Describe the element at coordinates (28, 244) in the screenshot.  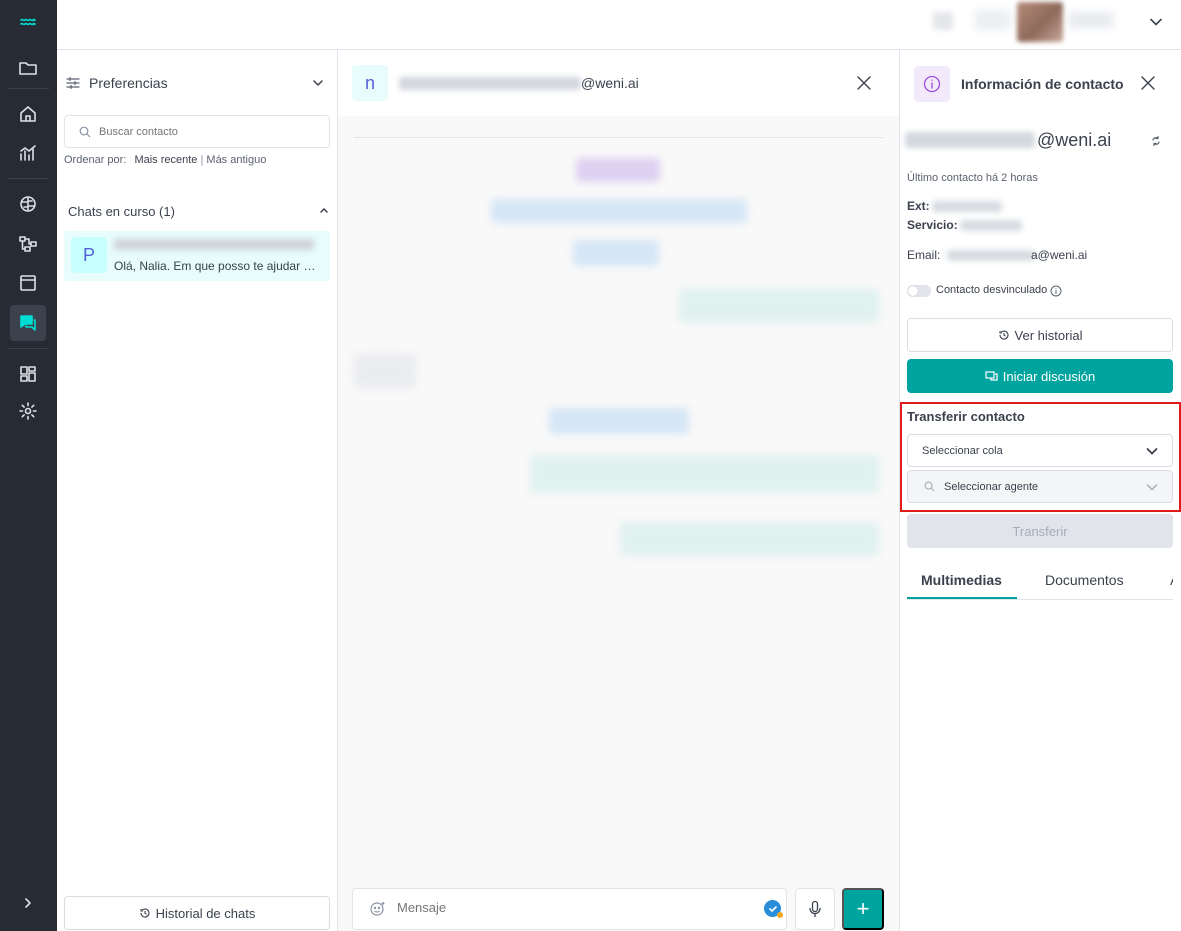
I see `flow-icon` at that location.